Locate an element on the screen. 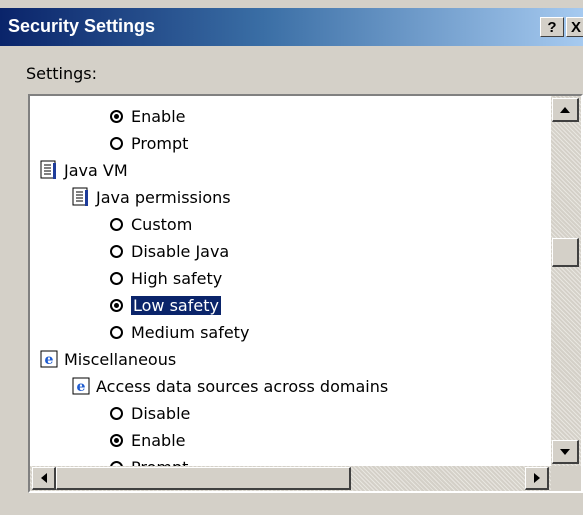  radio-option-prompt-1: Prompt is located at coordinates (149, 143).